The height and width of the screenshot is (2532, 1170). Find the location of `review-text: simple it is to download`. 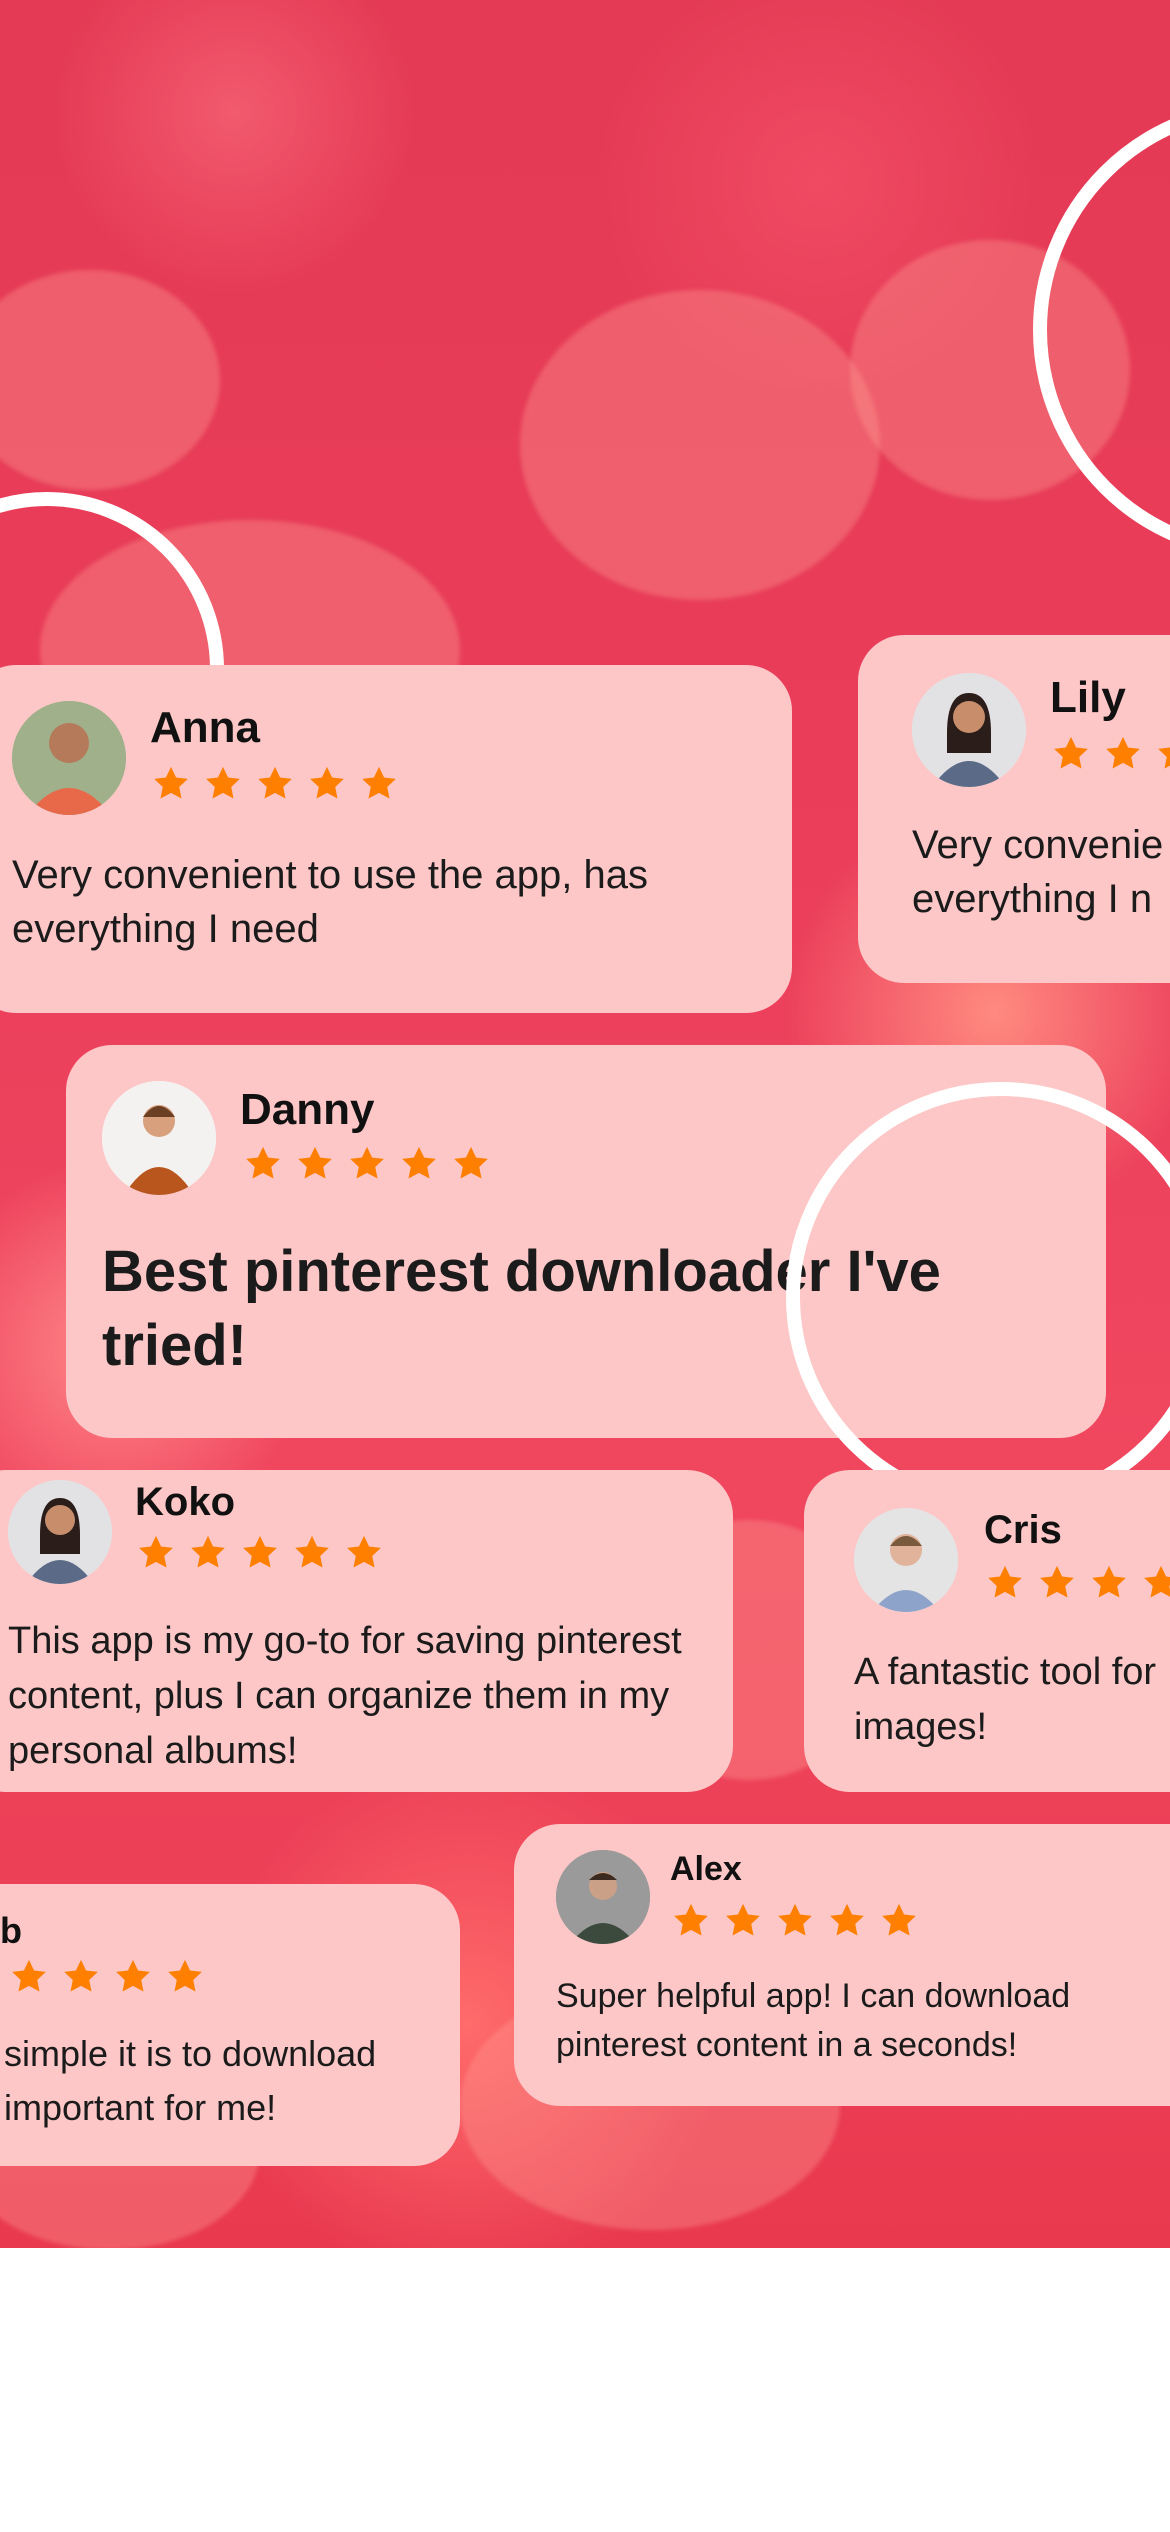

review-text: simple it is to download is located at coordinates (190, 2053).